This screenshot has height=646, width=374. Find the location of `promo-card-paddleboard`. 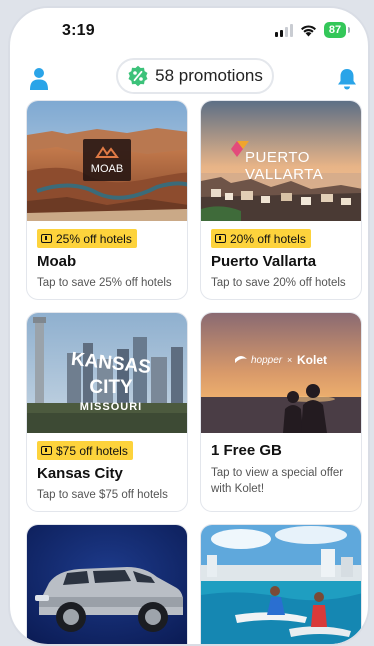

promo-card-paddleboard is located at coordinates (281, 584).